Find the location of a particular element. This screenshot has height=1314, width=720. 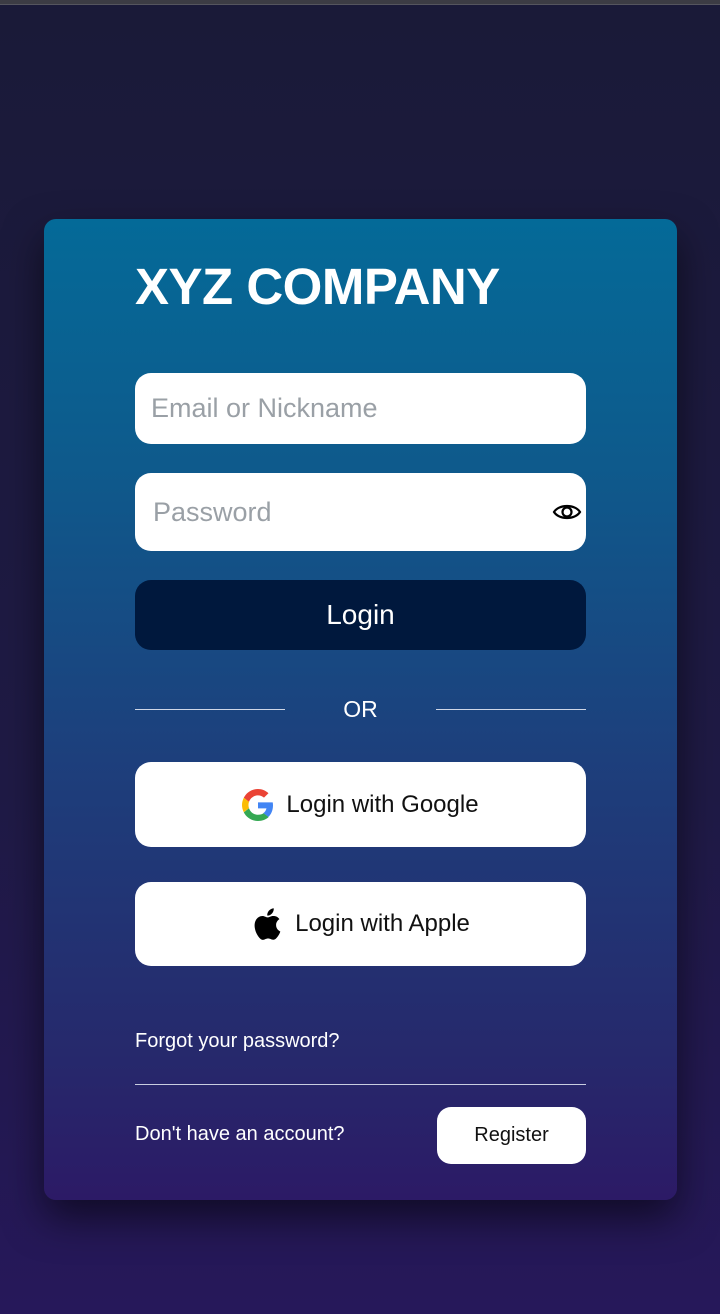

google-logo-icon is located at coordinates (258, 804).